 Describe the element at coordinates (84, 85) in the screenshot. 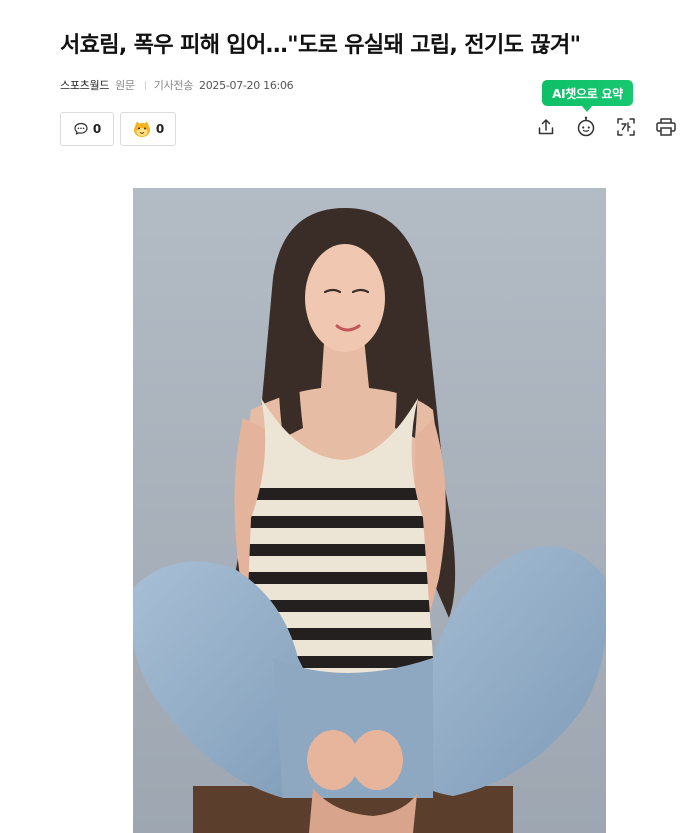

I see `press-name: 스포츠월드` at that location.